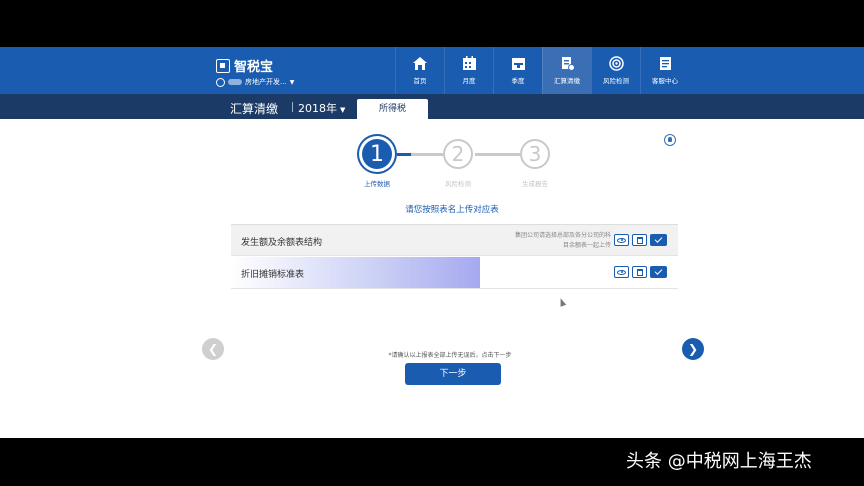  What do you see at coordinates (616, 63) in the screenshot?
I see `target-icon` at bounding box center [616, 63].